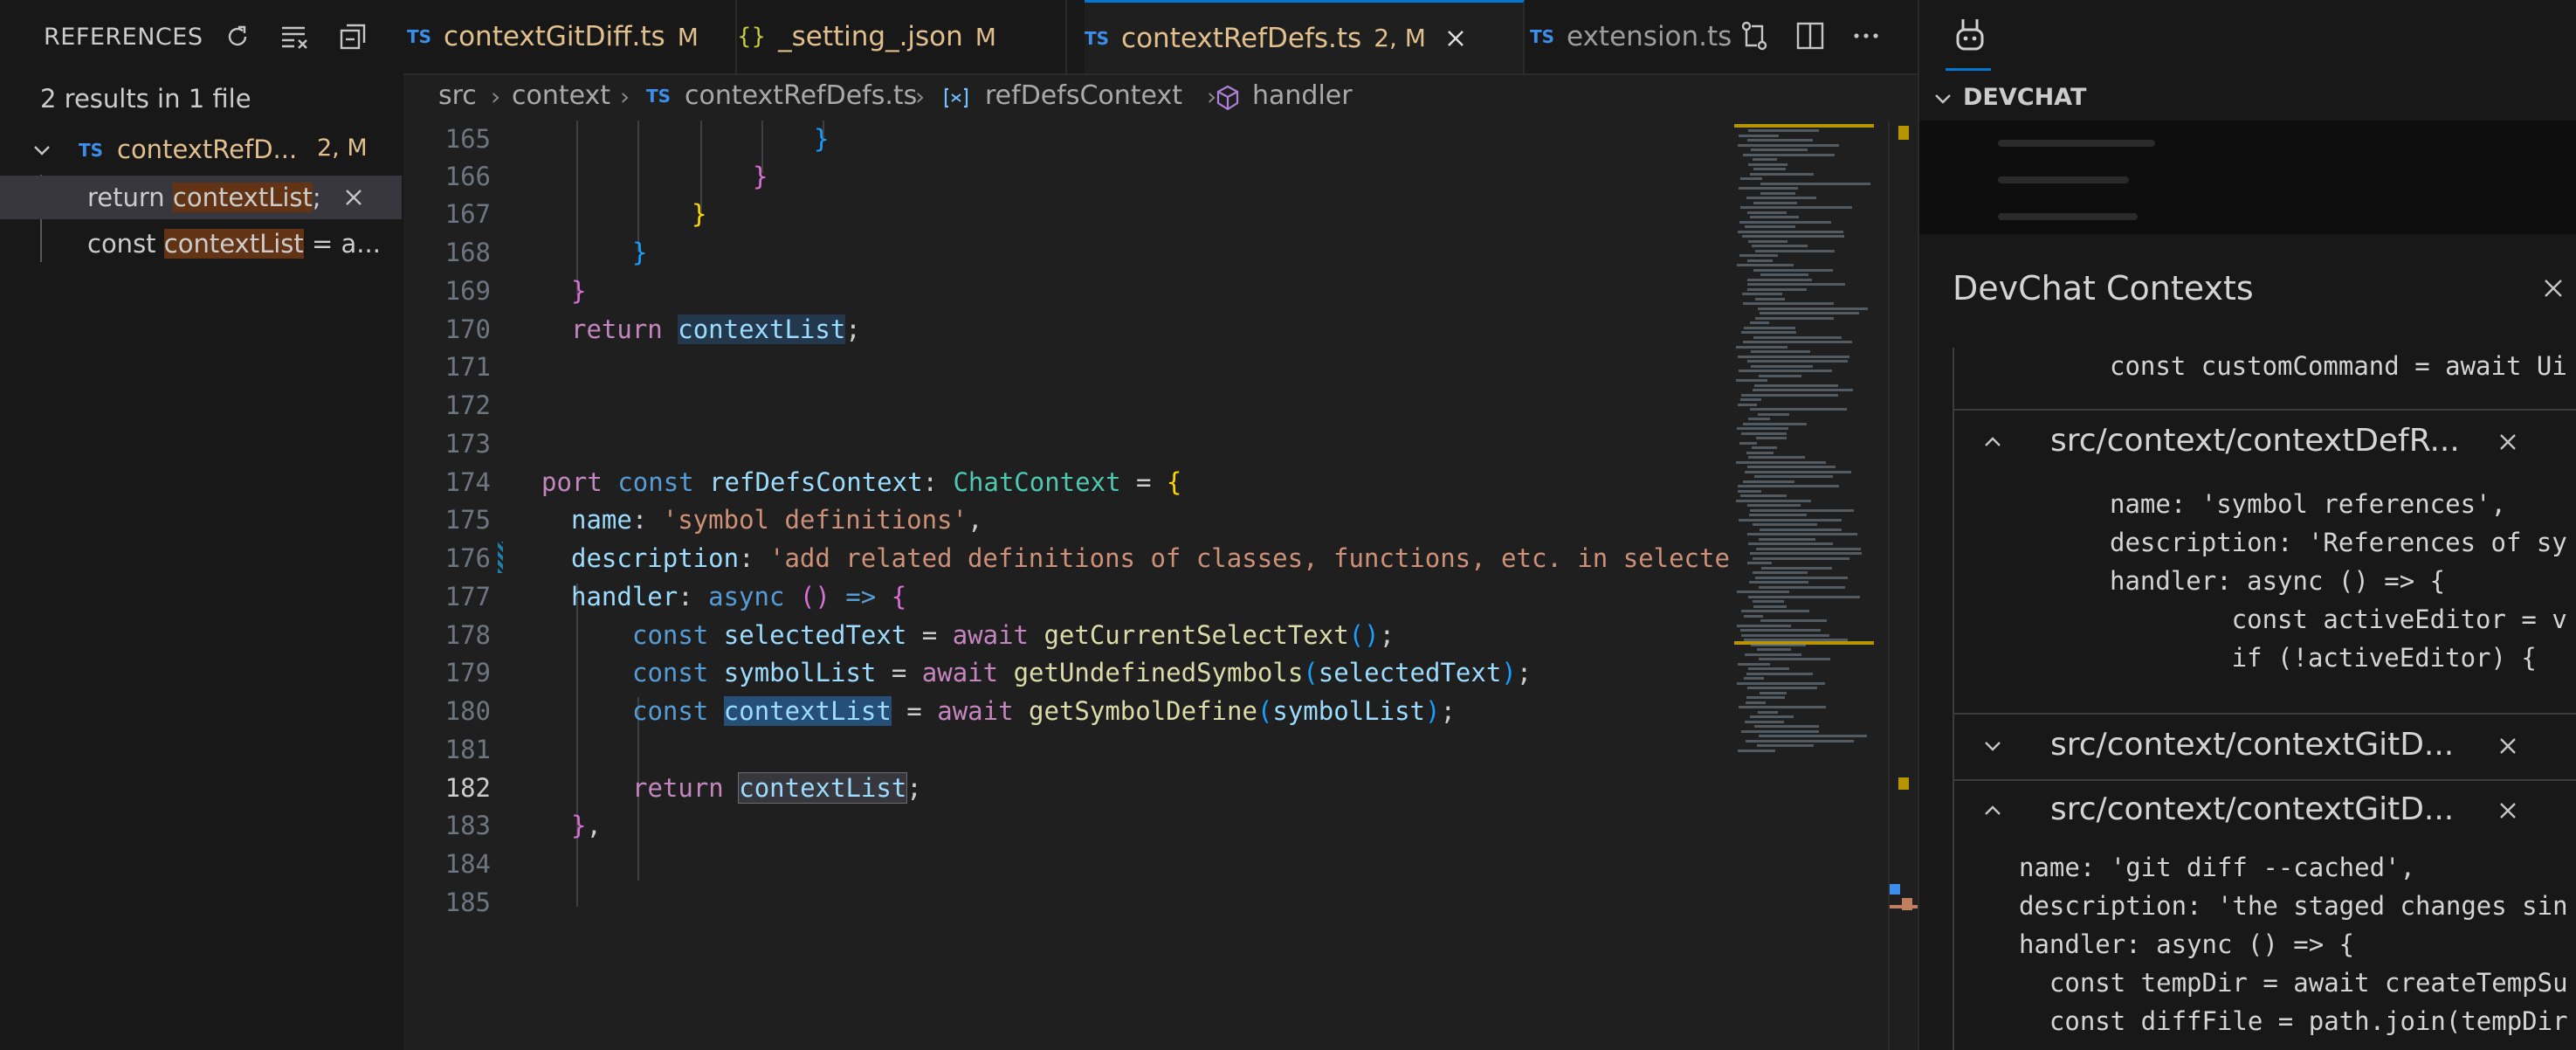 This screenshot has height=1050, width=2576. Describe the element at coordinates (985, 37) in the screenshot. I see `tab-modified-mark: M` at that location.